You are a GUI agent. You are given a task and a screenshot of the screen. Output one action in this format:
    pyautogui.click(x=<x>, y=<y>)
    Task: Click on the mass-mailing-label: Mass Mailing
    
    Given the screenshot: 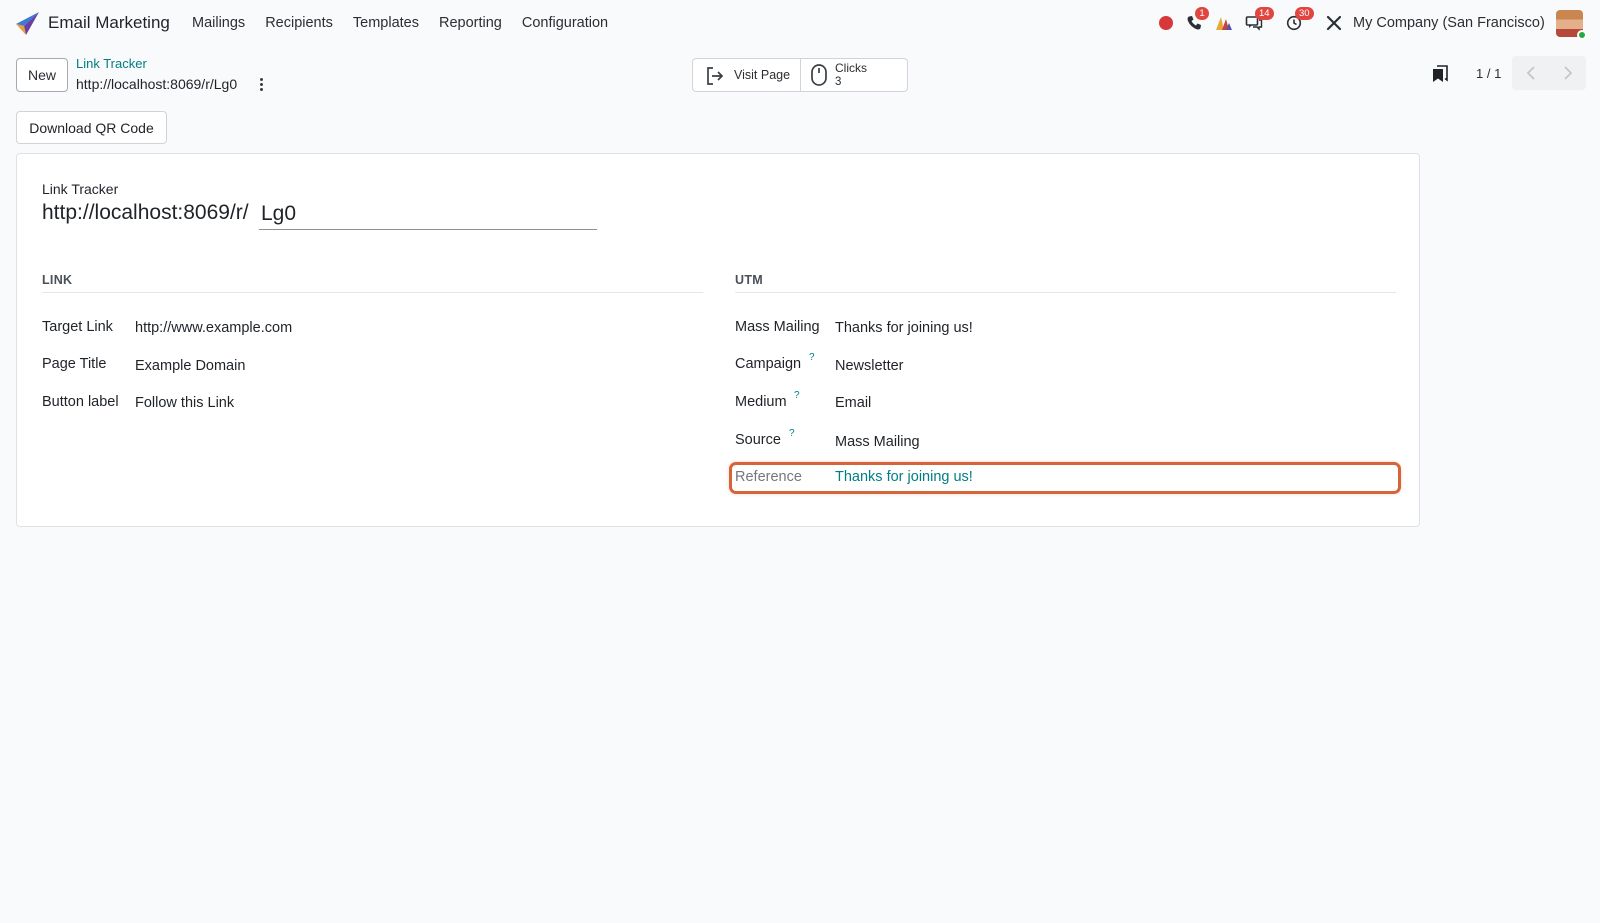 What is the action you would take?
    pyautogui.click(x=777, y=327)
    